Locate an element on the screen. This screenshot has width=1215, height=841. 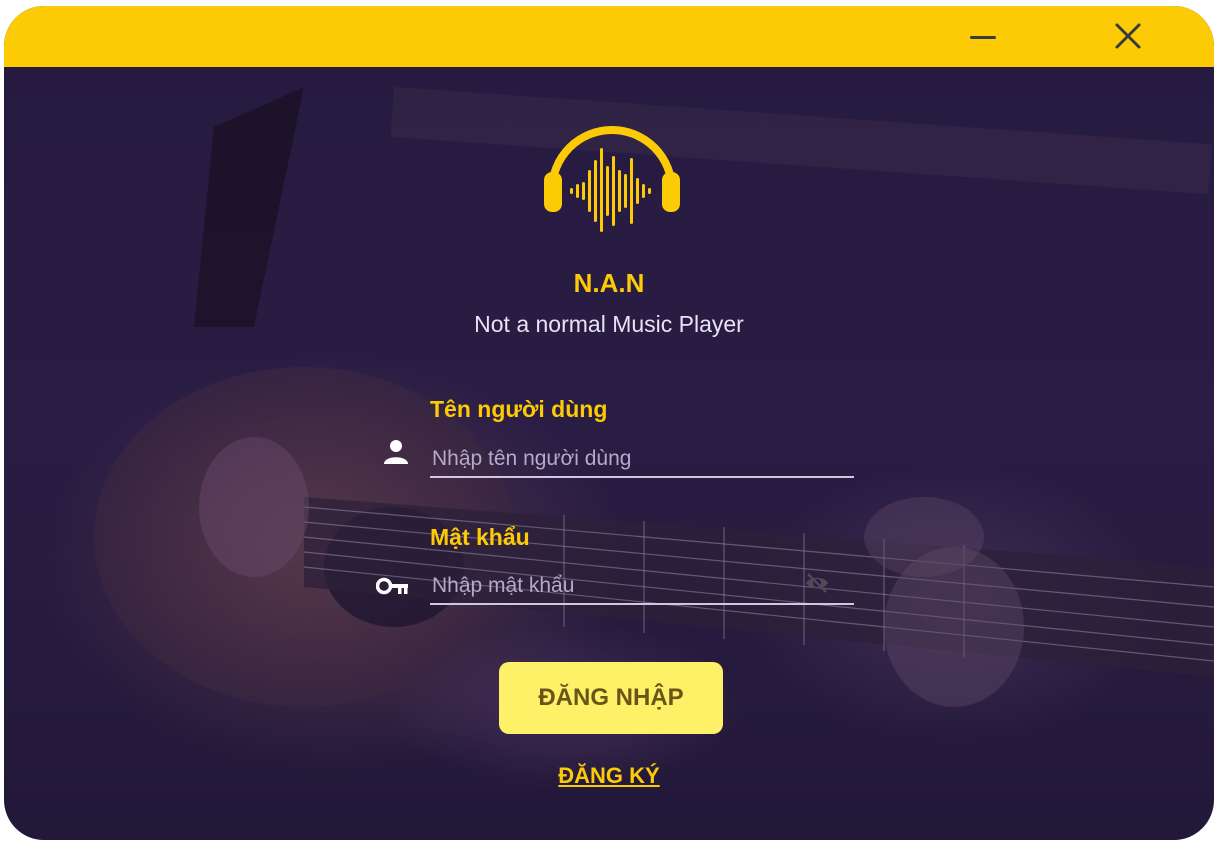
register-link: ĐĂNG KÝ is located at coordinates (609, 776).